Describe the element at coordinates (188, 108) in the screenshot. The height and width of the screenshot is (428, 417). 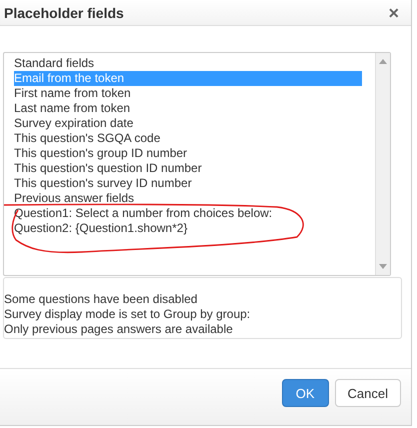
I see `list-item: Last name from token` at that location.